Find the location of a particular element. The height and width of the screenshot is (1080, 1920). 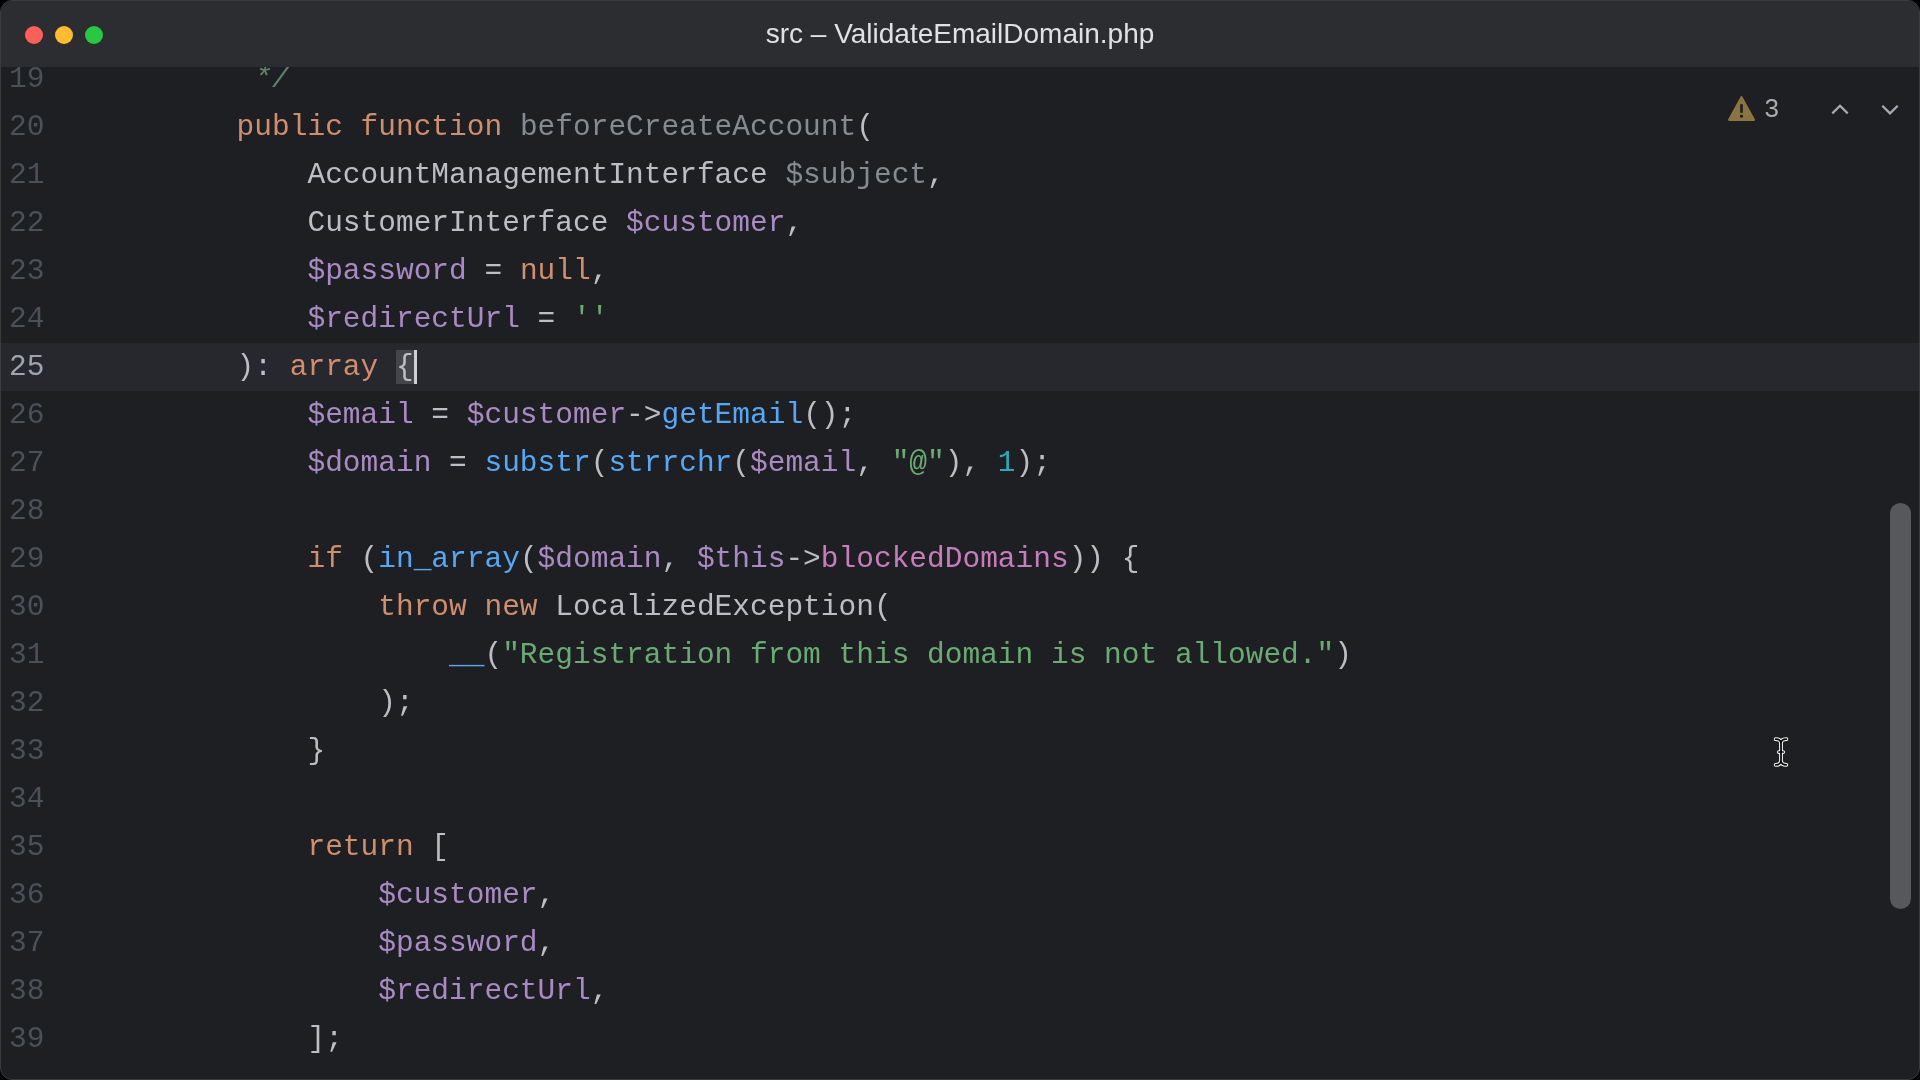

code-line: $customer, is located at coordinates (467, 895).